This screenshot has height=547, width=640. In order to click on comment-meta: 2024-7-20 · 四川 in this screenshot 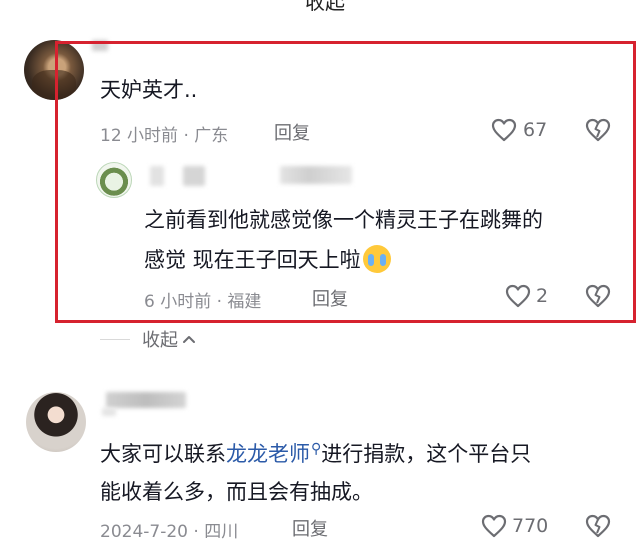, I will do `click(169, 532)`.